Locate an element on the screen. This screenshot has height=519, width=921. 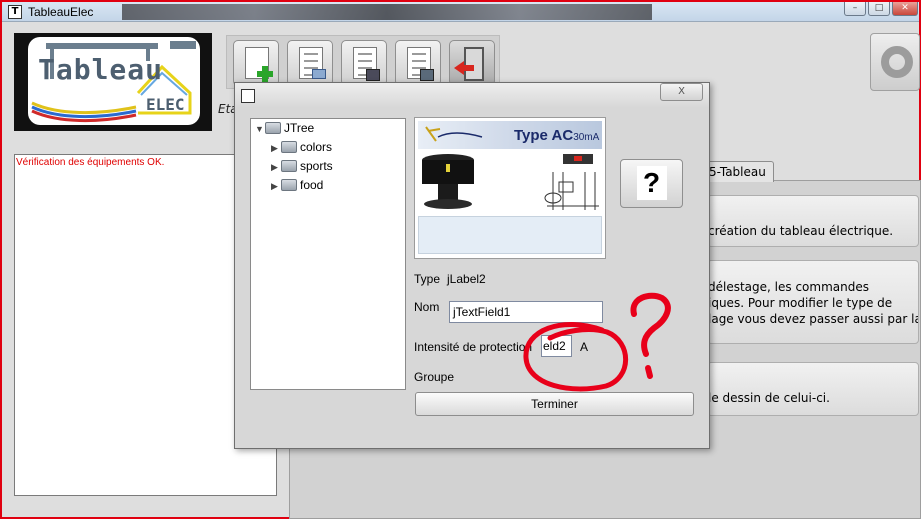
info-card-creation: création du tableau électrique. is located at coordinates (813, 221).